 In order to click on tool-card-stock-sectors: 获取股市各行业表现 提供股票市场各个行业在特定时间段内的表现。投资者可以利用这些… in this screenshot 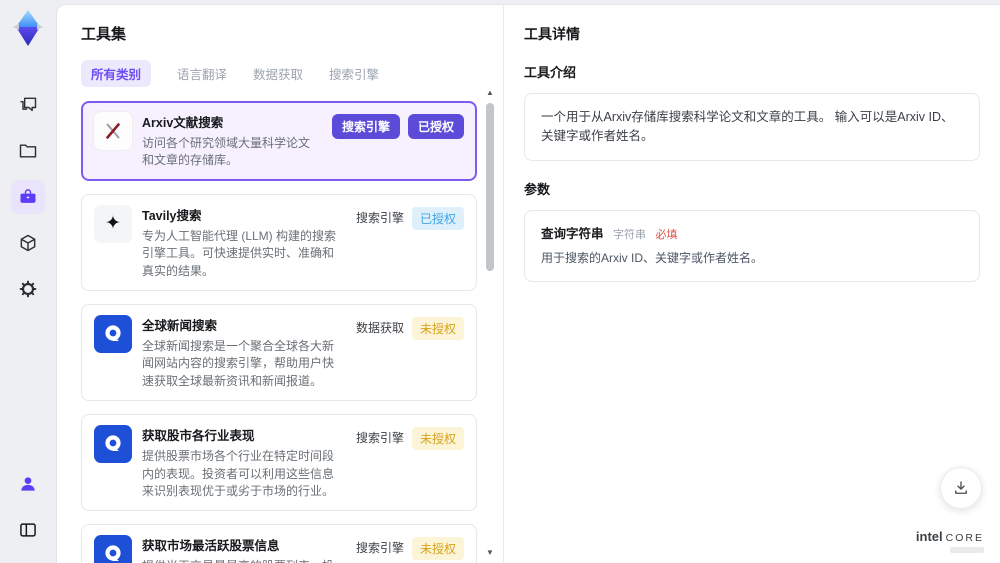, I will do `click(279, 463)`.